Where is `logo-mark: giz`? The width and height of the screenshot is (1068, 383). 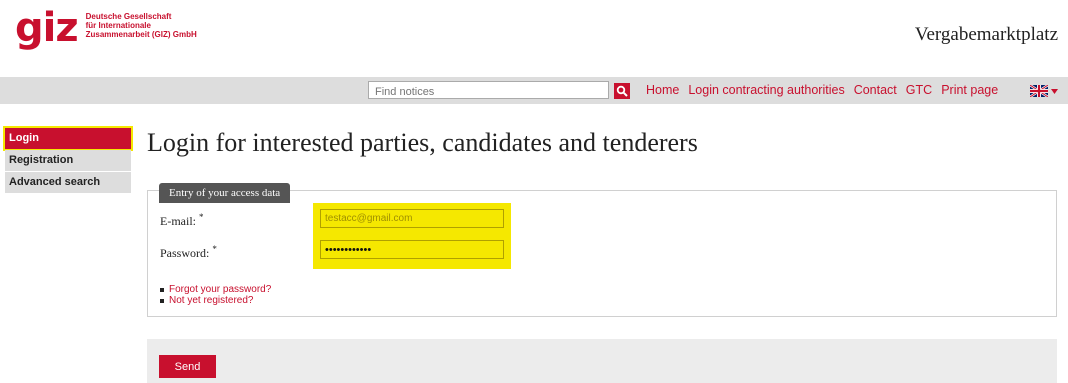
logo-mark: giz is located at coordinates (47, 28).